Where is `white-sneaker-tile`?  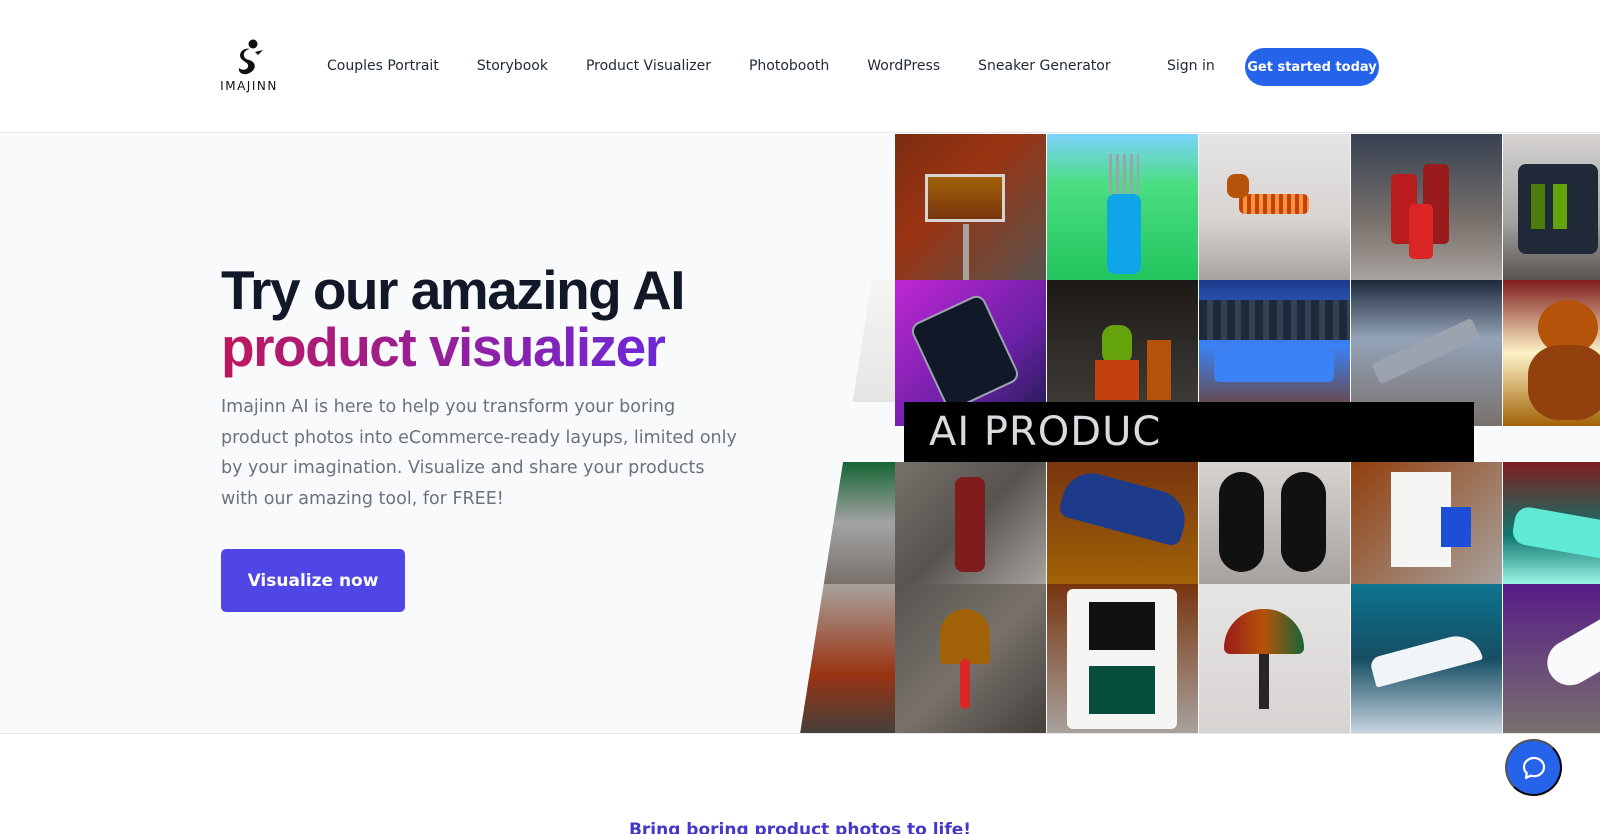
white-sneaker-tile is located at coordinates (1551, 658).